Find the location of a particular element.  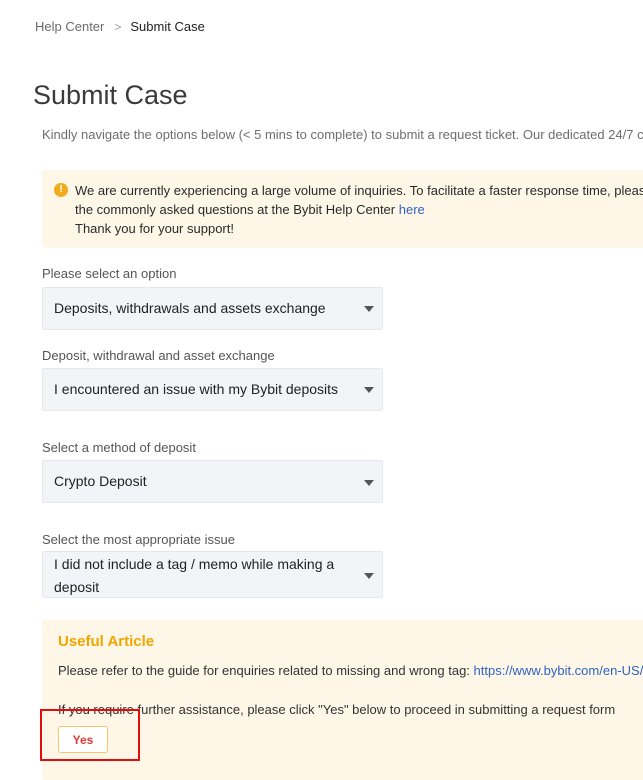

deposit-method-label: Select a method of deposit is located at coordinates (119, 447).